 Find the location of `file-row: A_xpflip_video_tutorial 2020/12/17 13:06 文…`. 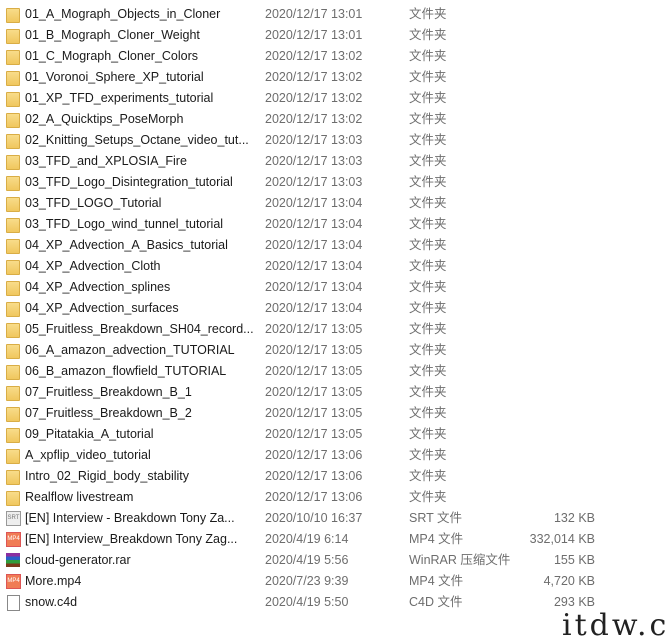

file-row: A_xpflip_video_tutorial 2020/12/17 13:06 文… is located at coordinates (333, 455).